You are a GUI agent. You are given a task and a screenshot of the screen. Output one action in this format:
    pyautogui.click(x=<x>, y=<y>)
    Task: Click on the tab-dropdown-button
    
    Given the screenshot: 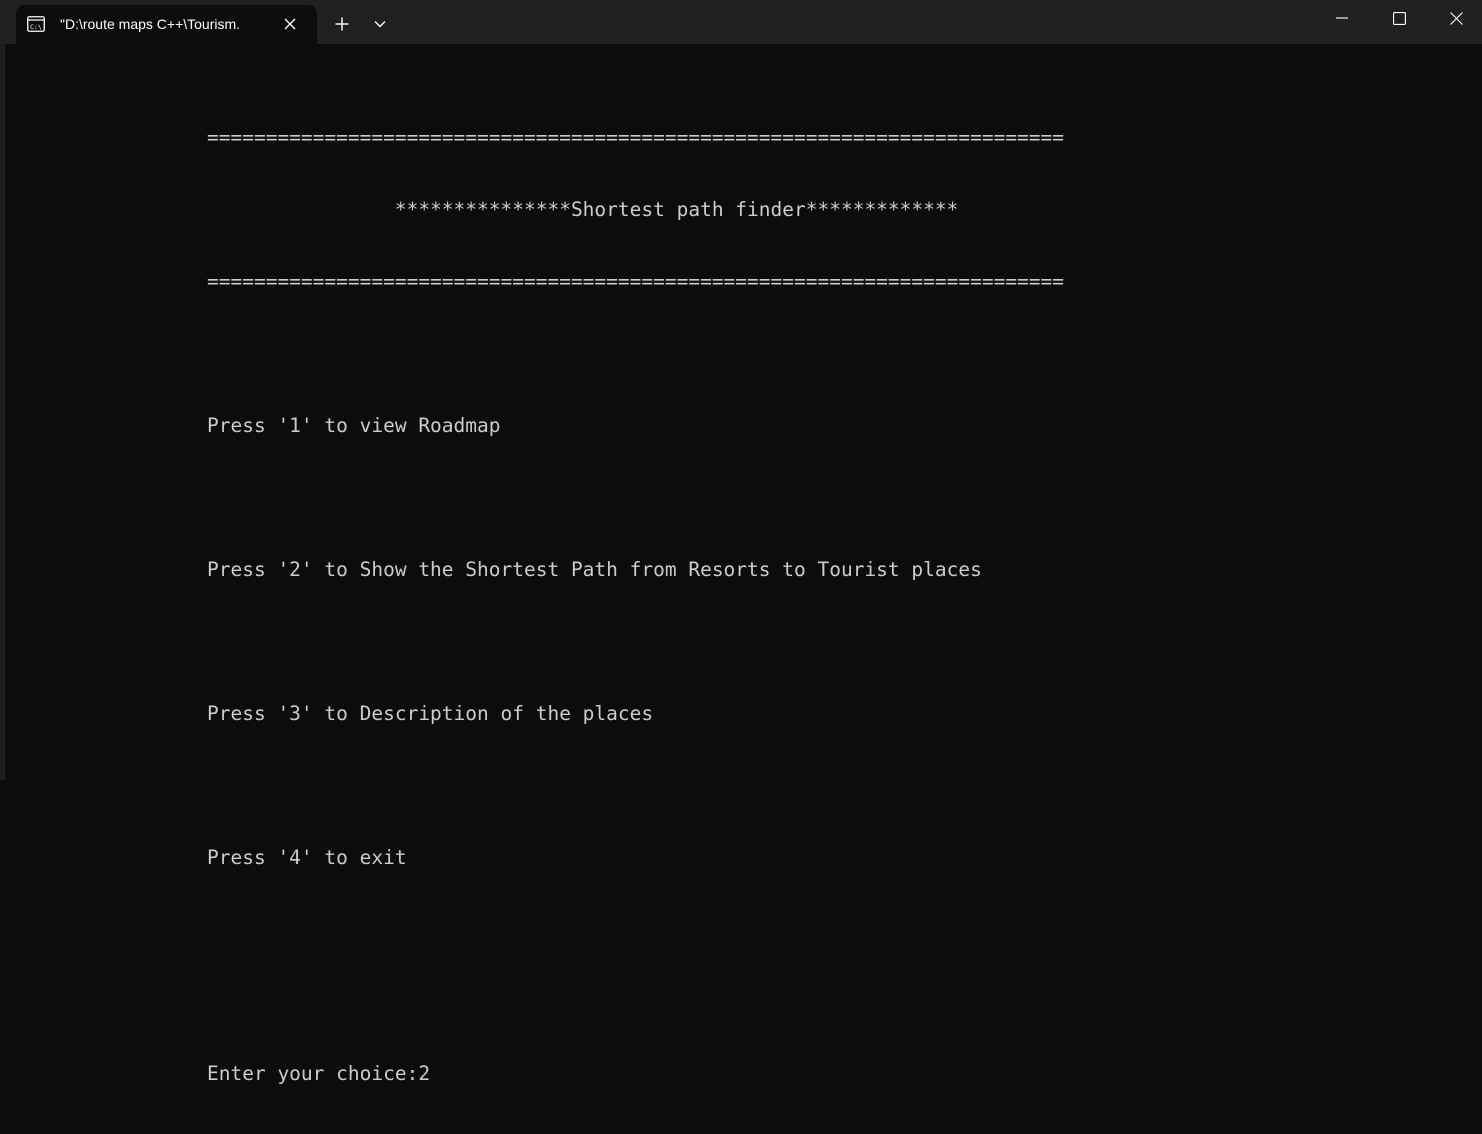 What is the action you would take?
    pyautogui.click(x=380, y=24)
    